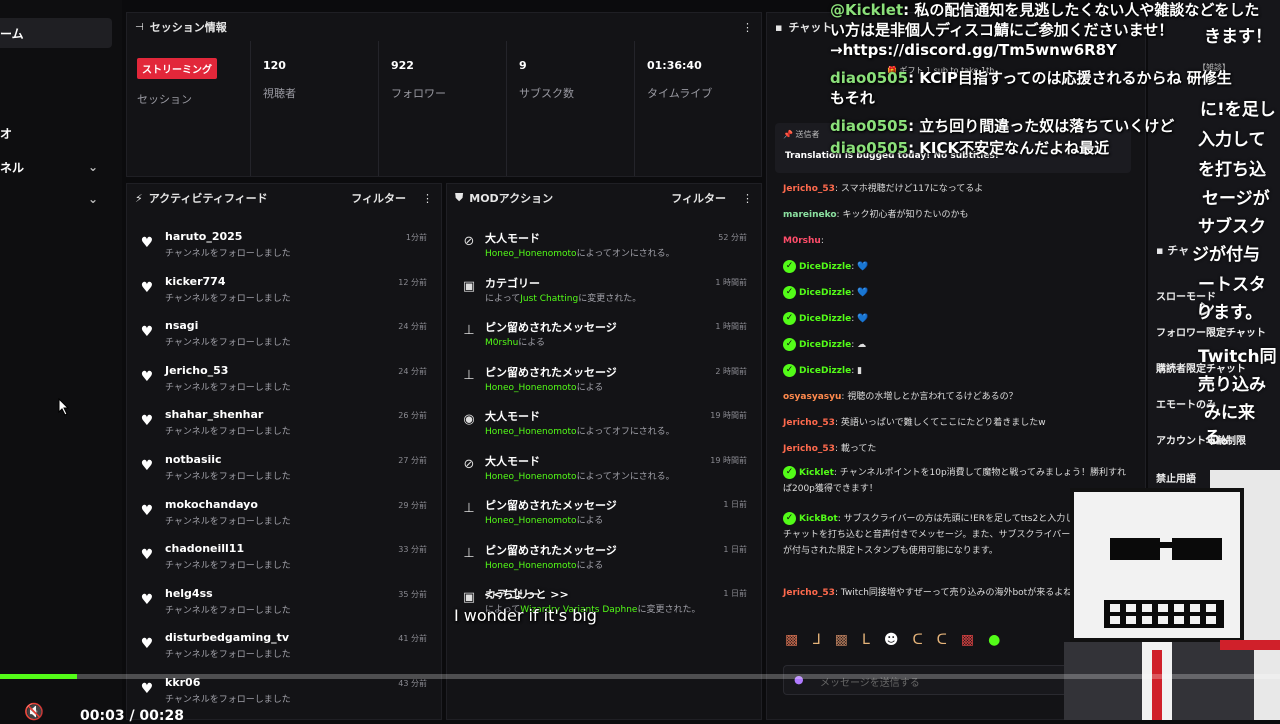 This screenshot has width=1280, height=724. Describe the element at coordinates (211, 504) in the screenshot. I see `follower-name: mokochandayo` at that location.